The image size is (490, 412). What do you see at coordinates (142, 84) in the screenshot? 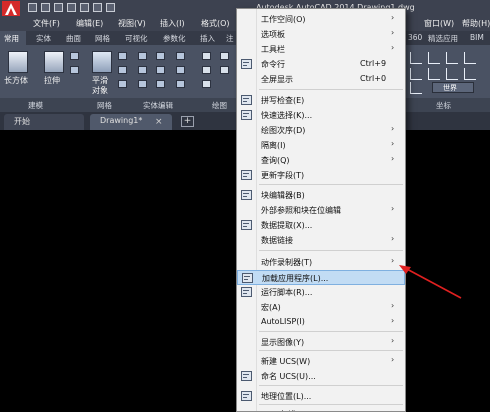
I see `intersect-icon` at bounding box center [142, 84].